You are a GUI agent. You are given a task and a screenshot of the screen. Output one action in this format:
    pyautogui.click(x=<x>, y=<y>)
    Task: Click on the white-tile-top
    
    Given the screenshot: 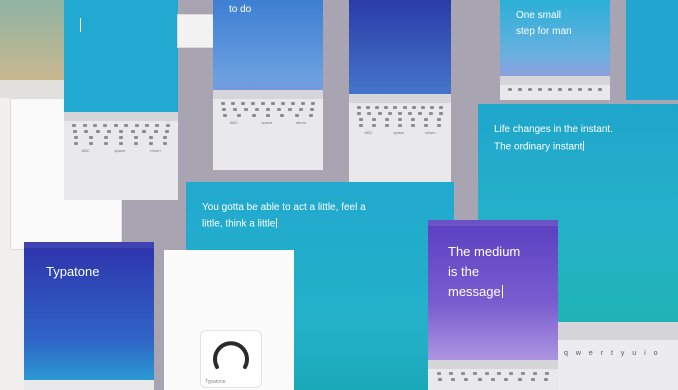 What is the action you would take?
    pyautogui.click(x=196, y=31)
    